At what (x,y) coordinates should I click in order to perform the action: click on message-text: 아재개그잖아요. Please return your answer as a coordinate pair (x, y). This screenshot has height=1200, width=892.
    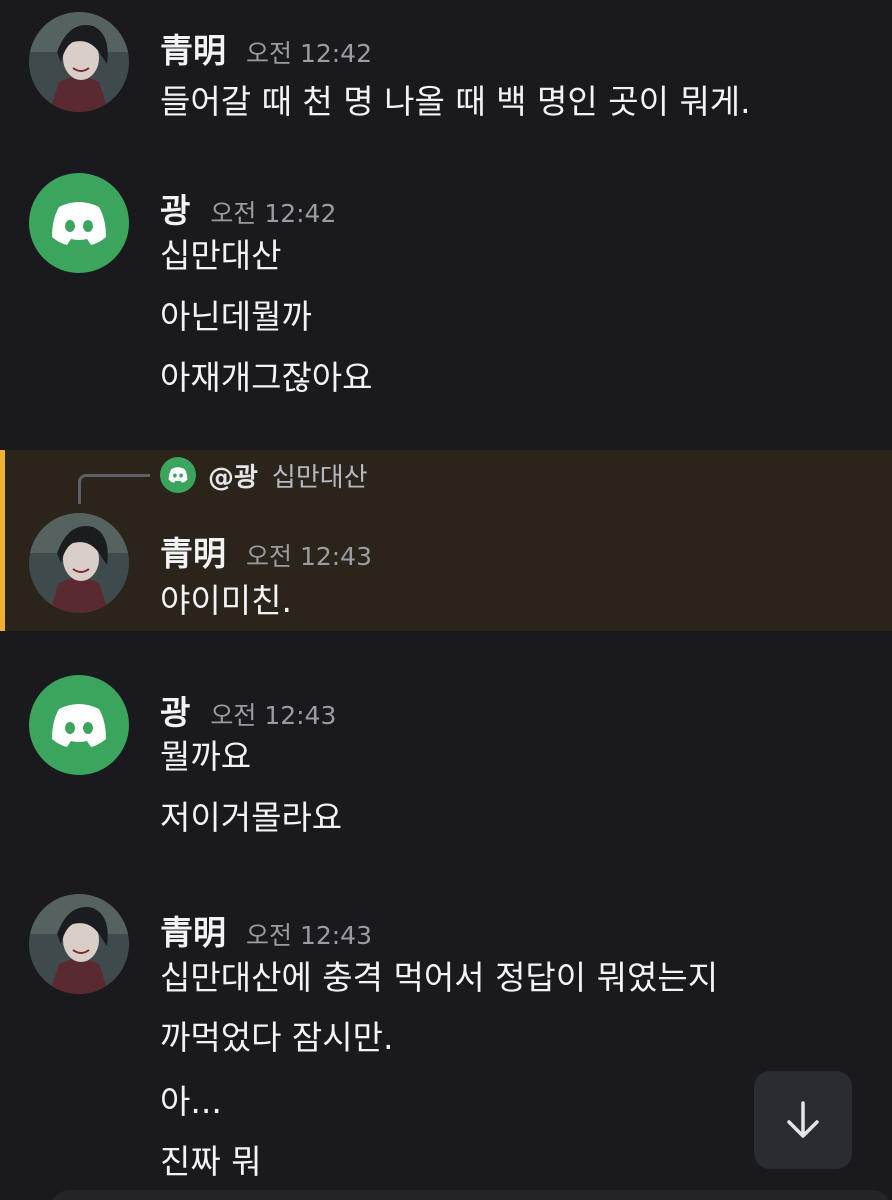
    Looking at the image, I should click on (266, 377).